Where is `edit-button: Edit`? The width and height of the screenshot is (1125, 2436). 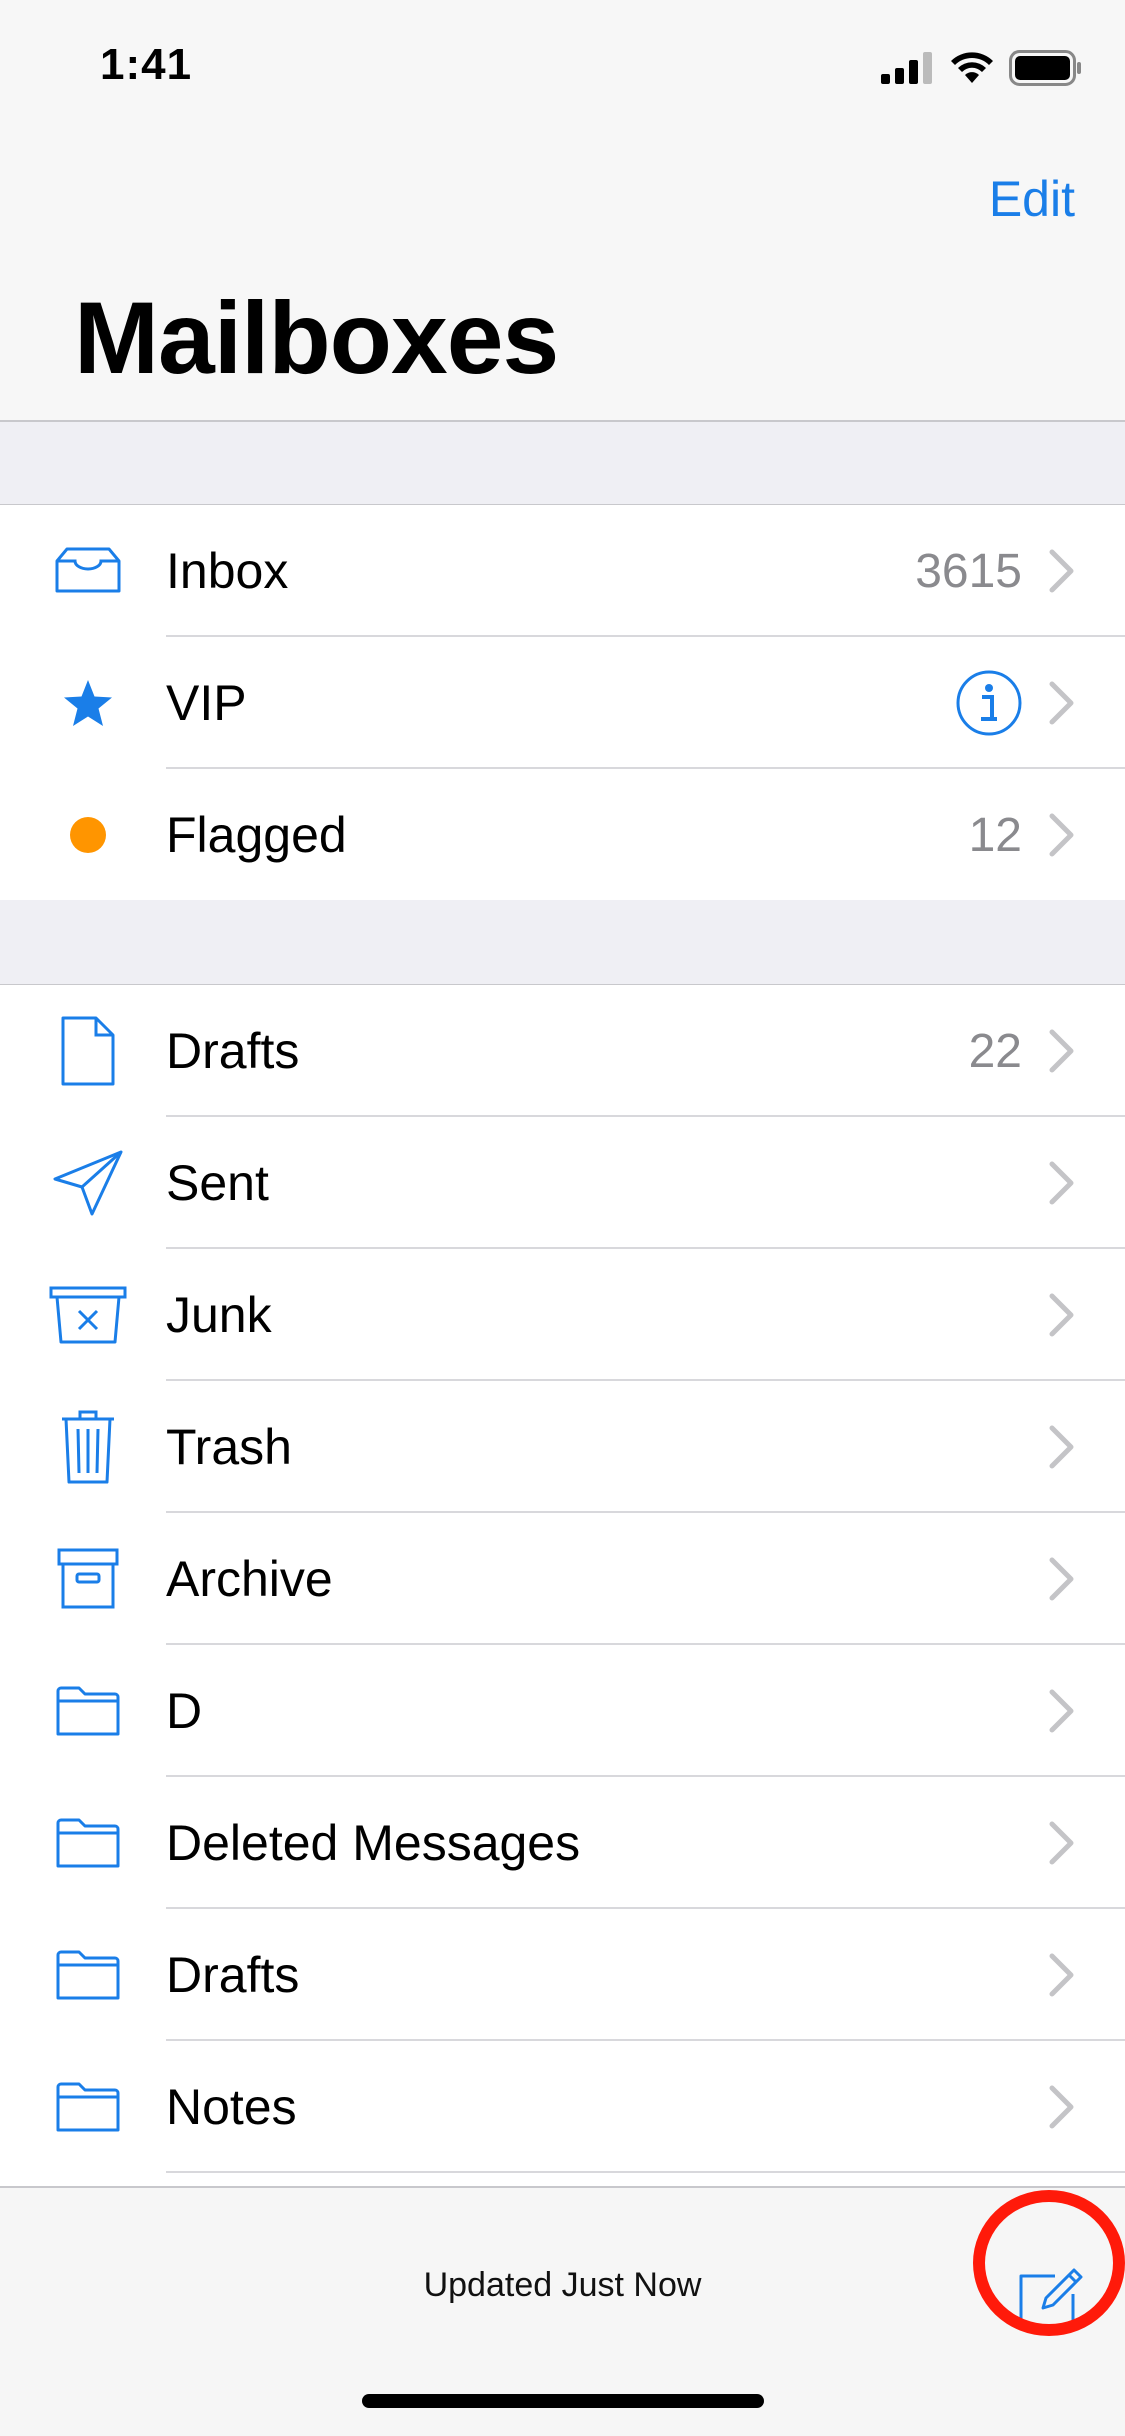 edit-button: Edit is located at coordinates (1032, 199).